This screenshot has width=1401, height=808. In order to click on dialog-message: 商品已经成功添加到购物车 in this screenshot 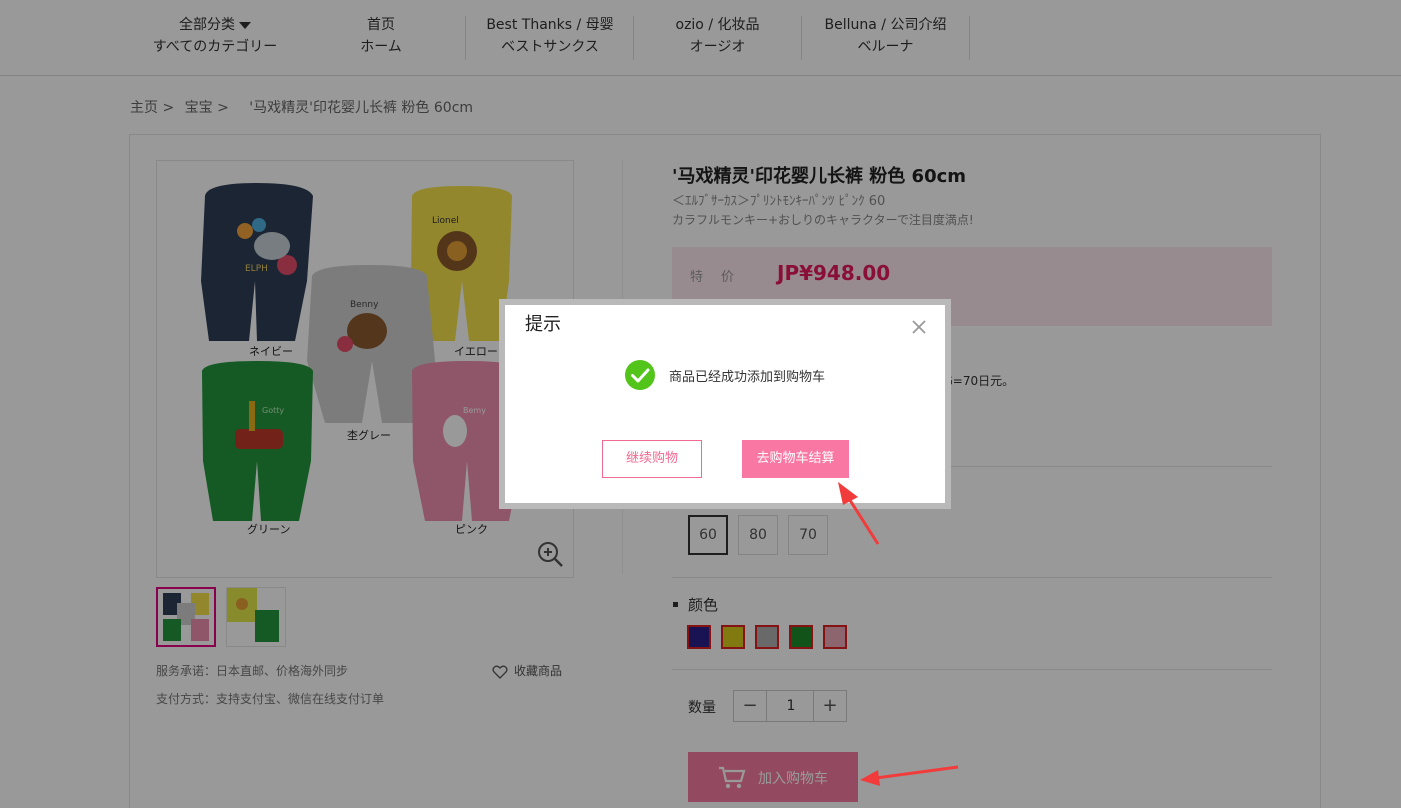, I will do `click(747, 377)`.